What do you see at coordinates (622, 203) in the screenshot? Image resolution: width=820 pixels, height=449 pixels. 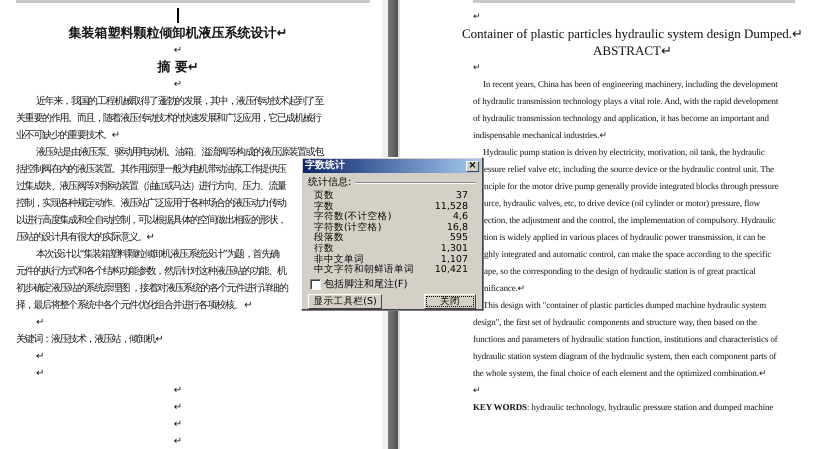 I see `paragraph-line: urce, hydraulic valves, etc, to drive device (oil cylinder or motor) pressure, flow` at bounding box center [622, 203].